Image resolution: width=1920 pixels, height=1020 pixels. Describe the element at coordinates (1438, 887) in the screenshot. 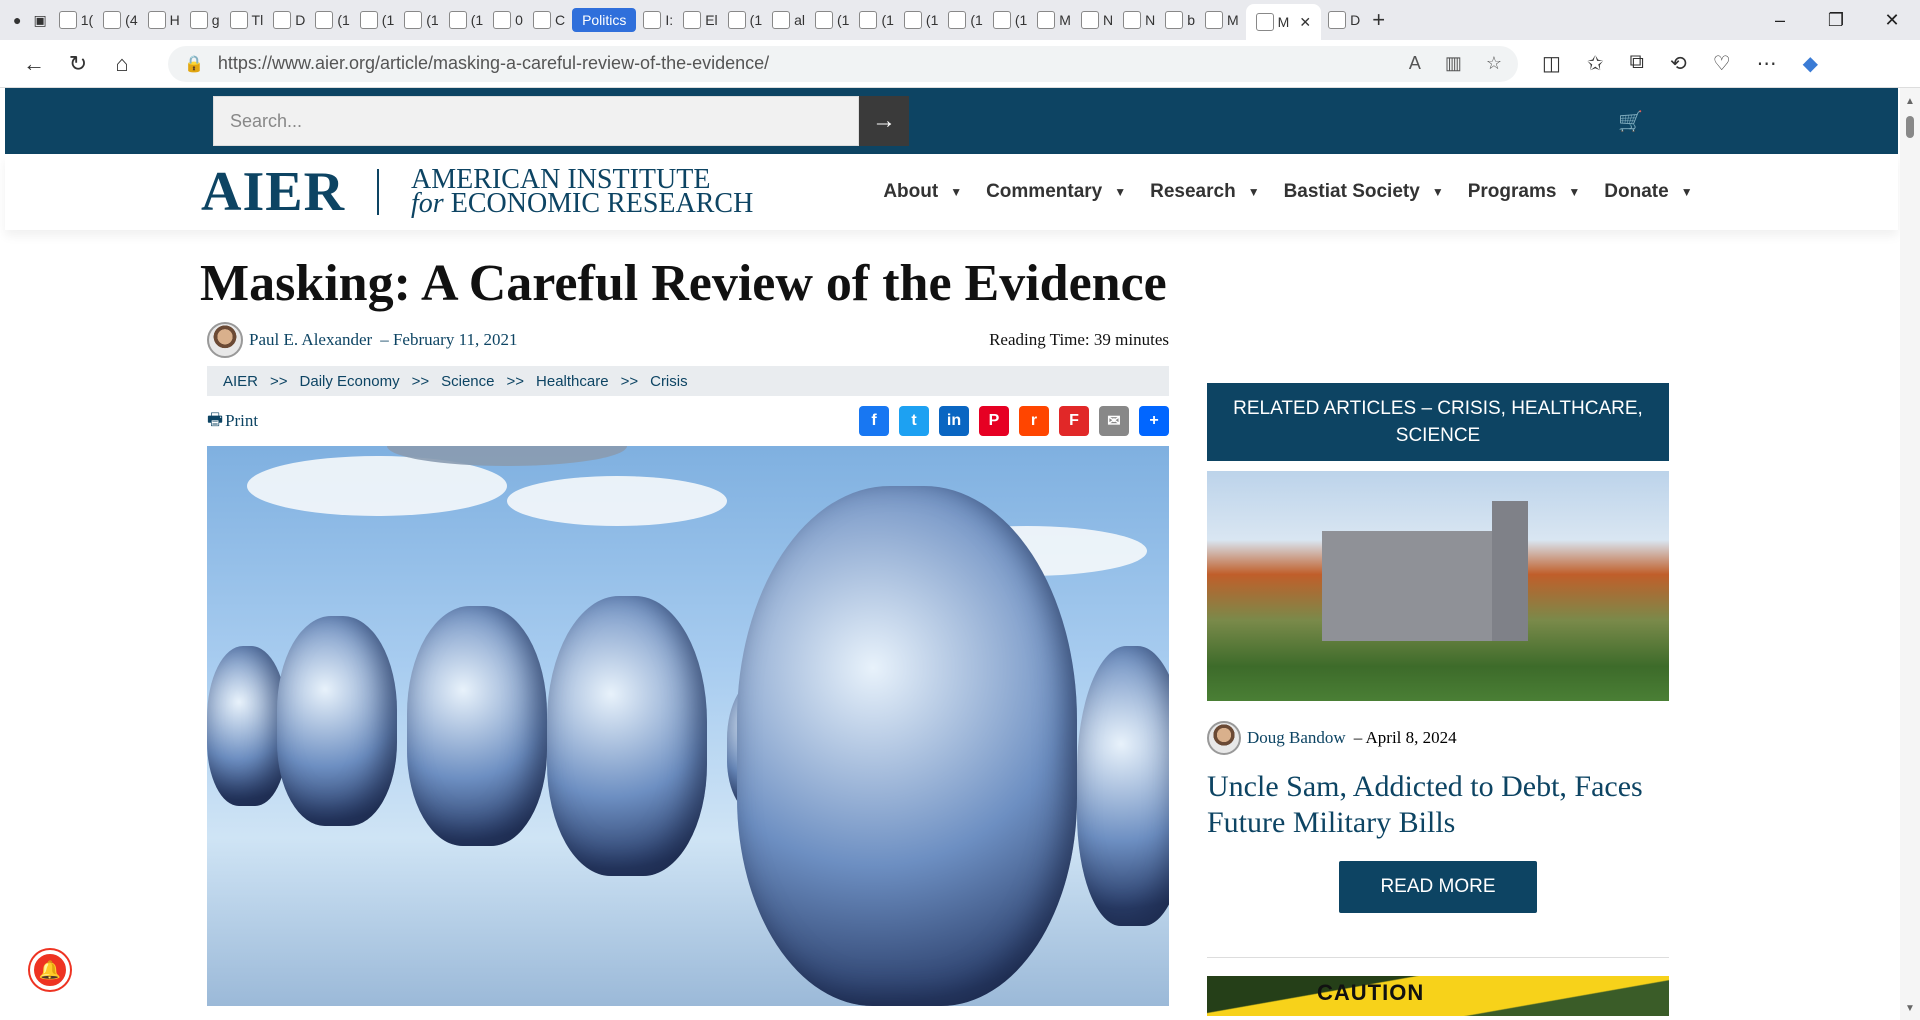

I see `read-more-button: READ MORE` at that location.